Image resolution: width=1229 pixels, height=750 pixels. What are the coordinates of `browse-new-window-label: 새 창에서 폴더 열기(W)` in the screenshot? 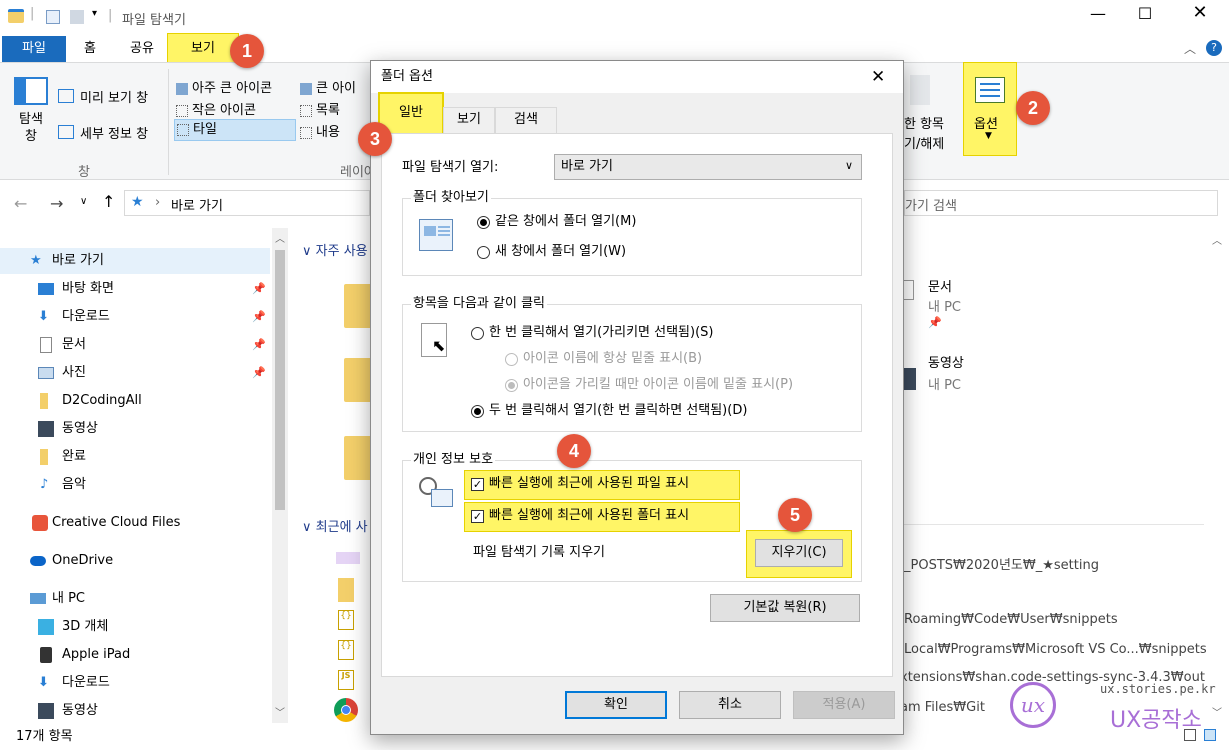 It's located at (560, 252).